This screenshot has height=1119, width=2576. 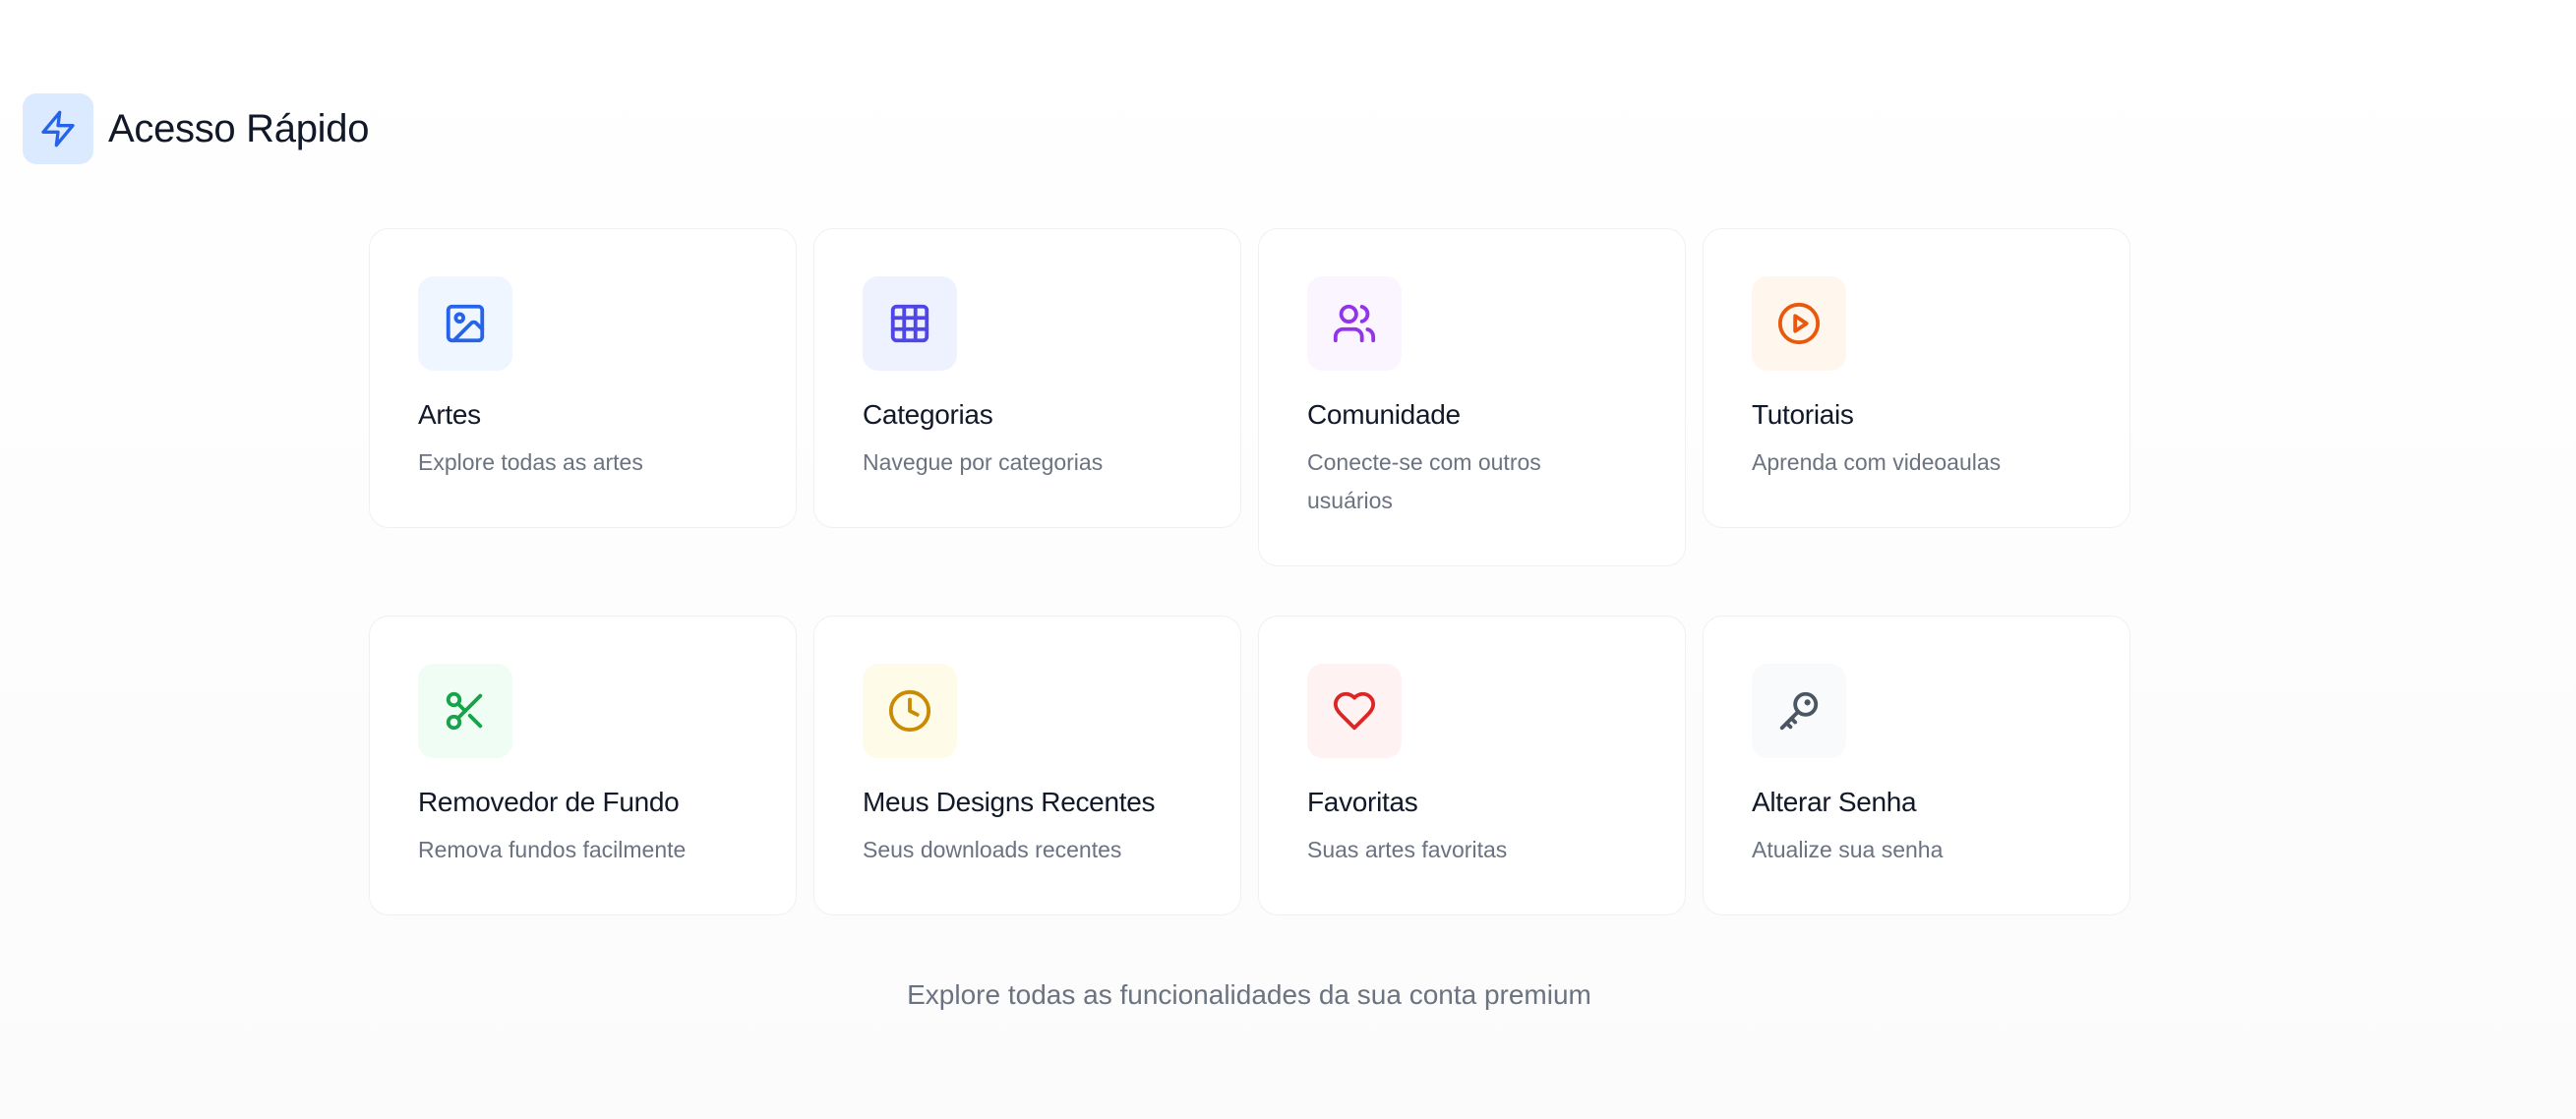 What do you see at coordinates (928, 414) in the screenshot?
I see `card-title: Categorias` at bounding box center [928, 414].